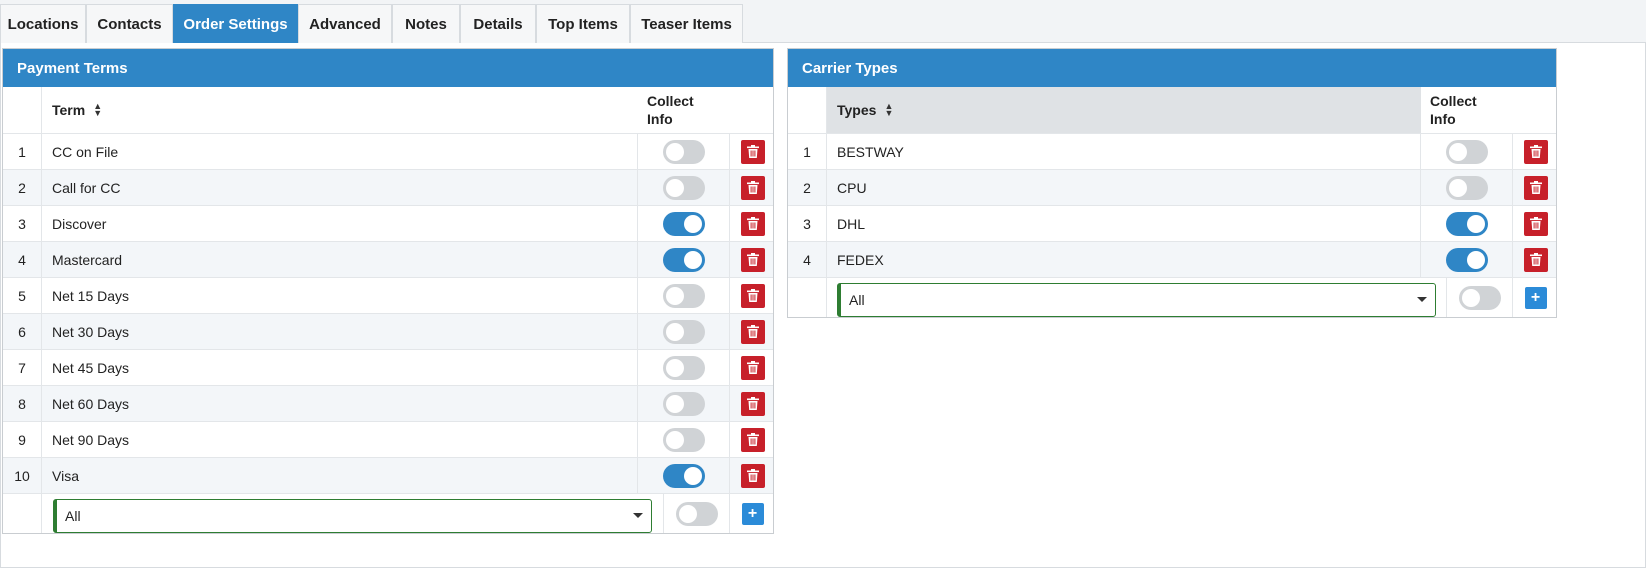 This screenshot has width=1646, height=568. Describe the element at coordinates (1124, 259) in the screenshot. I see `type-cell: FEDEX` at that location.